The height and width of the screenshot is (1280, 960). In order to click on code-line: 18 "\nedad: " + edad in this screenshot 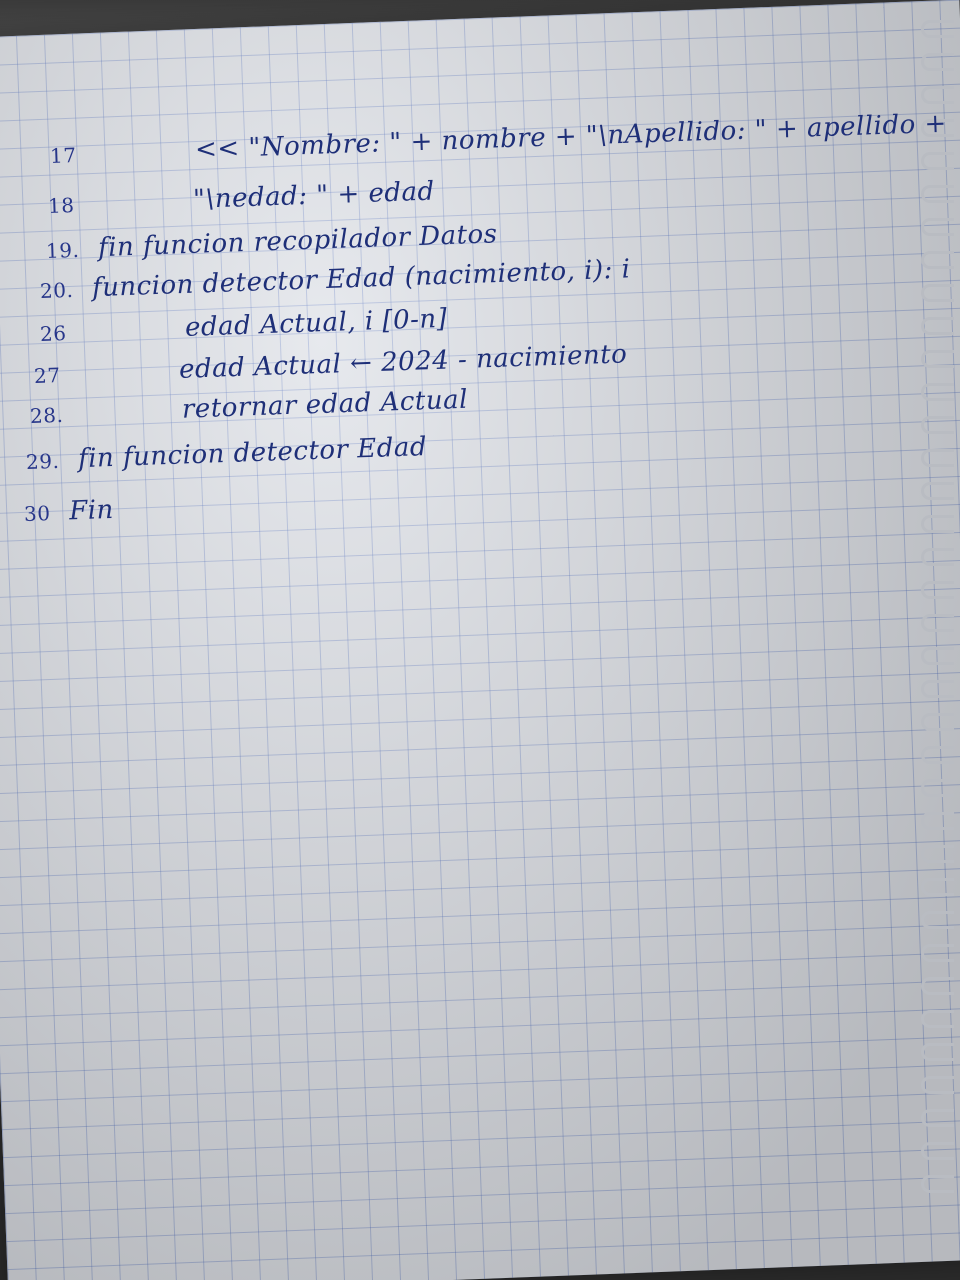, I will do `click(241, 198)`.